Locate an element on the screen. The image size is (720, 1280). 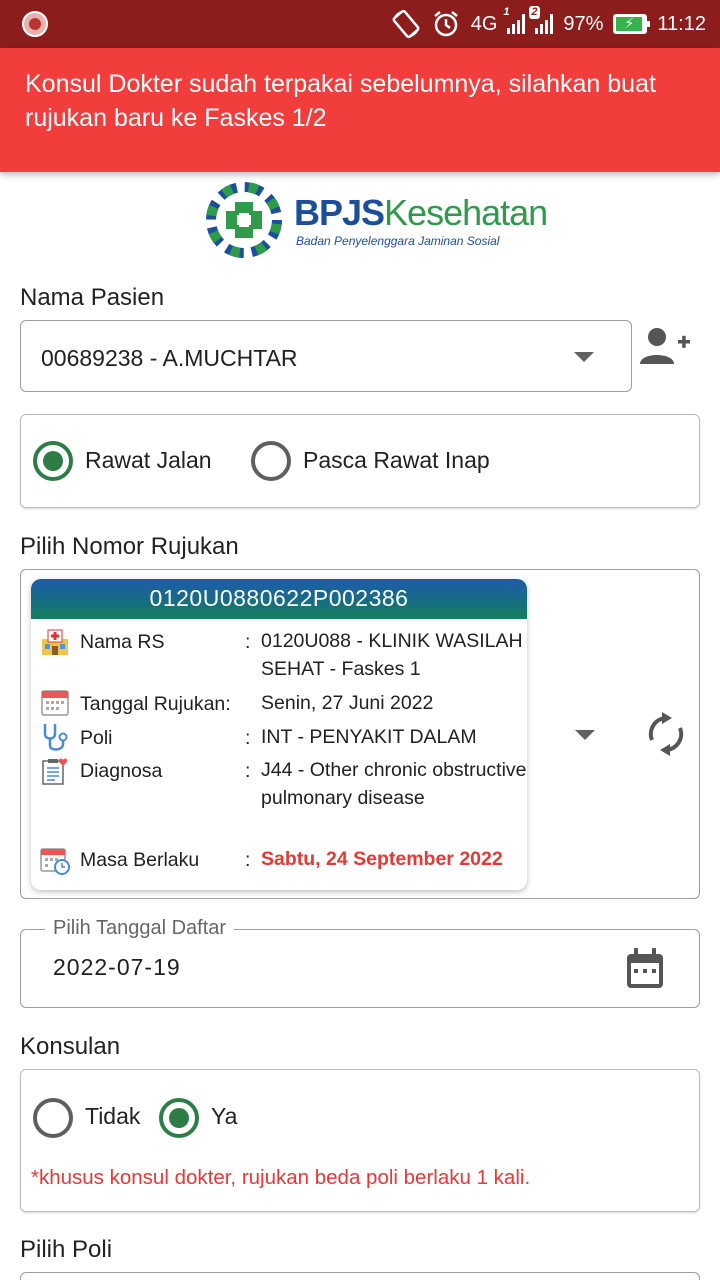
rujukan-number: 0120U0880622P002386 is located at coordinates (279, 599).